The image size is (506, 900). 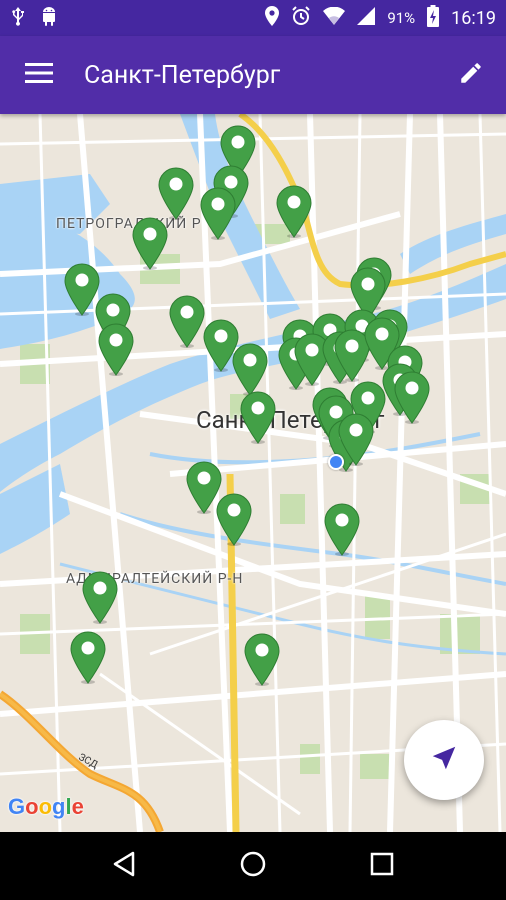 I want to click on back-triangle-icon, so click(x=124, y=866).